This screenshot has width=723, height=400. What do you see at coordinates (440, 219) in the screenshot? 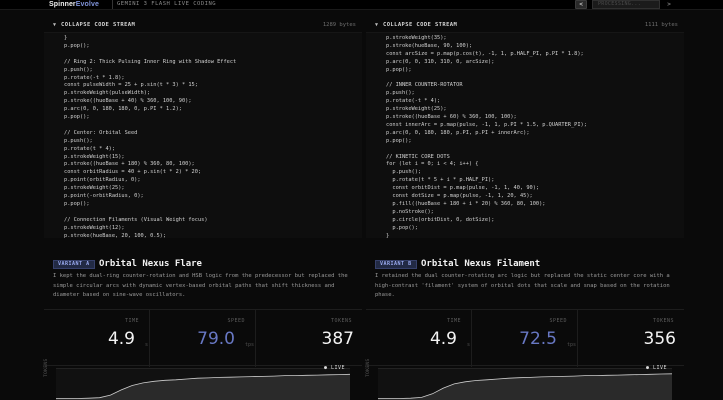
I see `code-line: p.circle(orbitDist, 0, dotSize);` at bounding box center [440, 219].